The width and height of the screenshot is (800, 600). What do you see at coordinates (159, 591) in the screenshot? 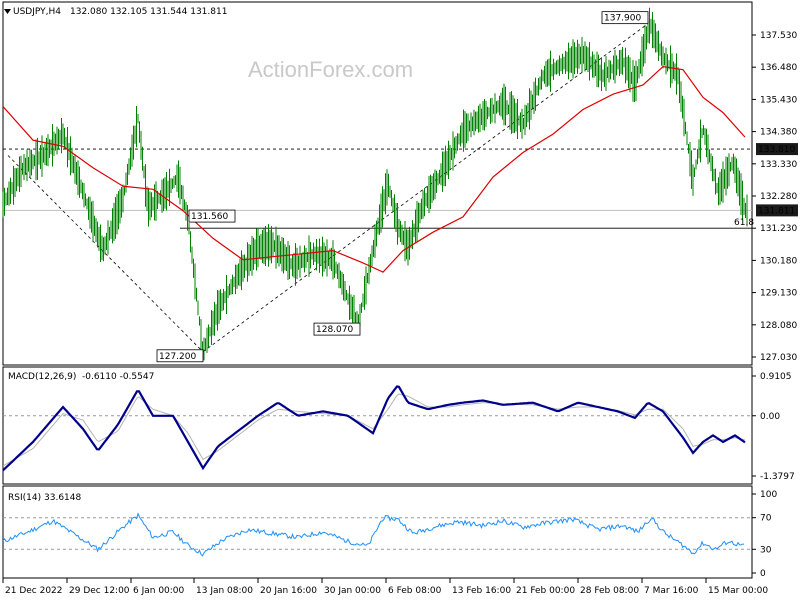
I see `time-tick-label: 6 Jan 00:00` at bounding box center [159, 591].